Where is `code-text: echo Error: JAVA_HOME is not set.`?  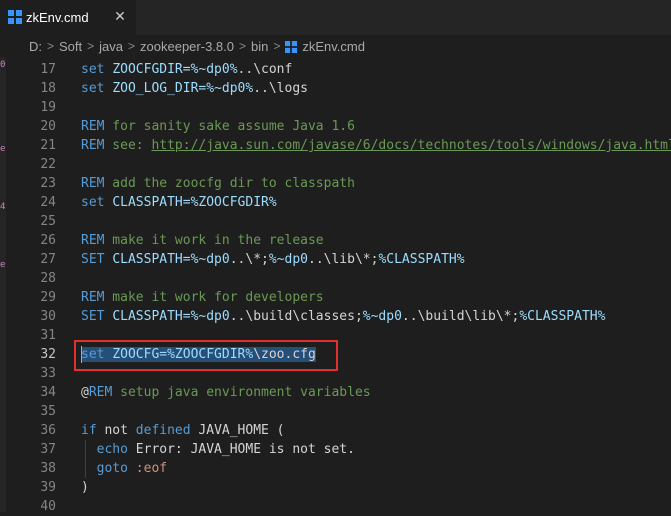
code-text: echo Error: JAVA_HOME is not set. is located at coordinates (218, 449).